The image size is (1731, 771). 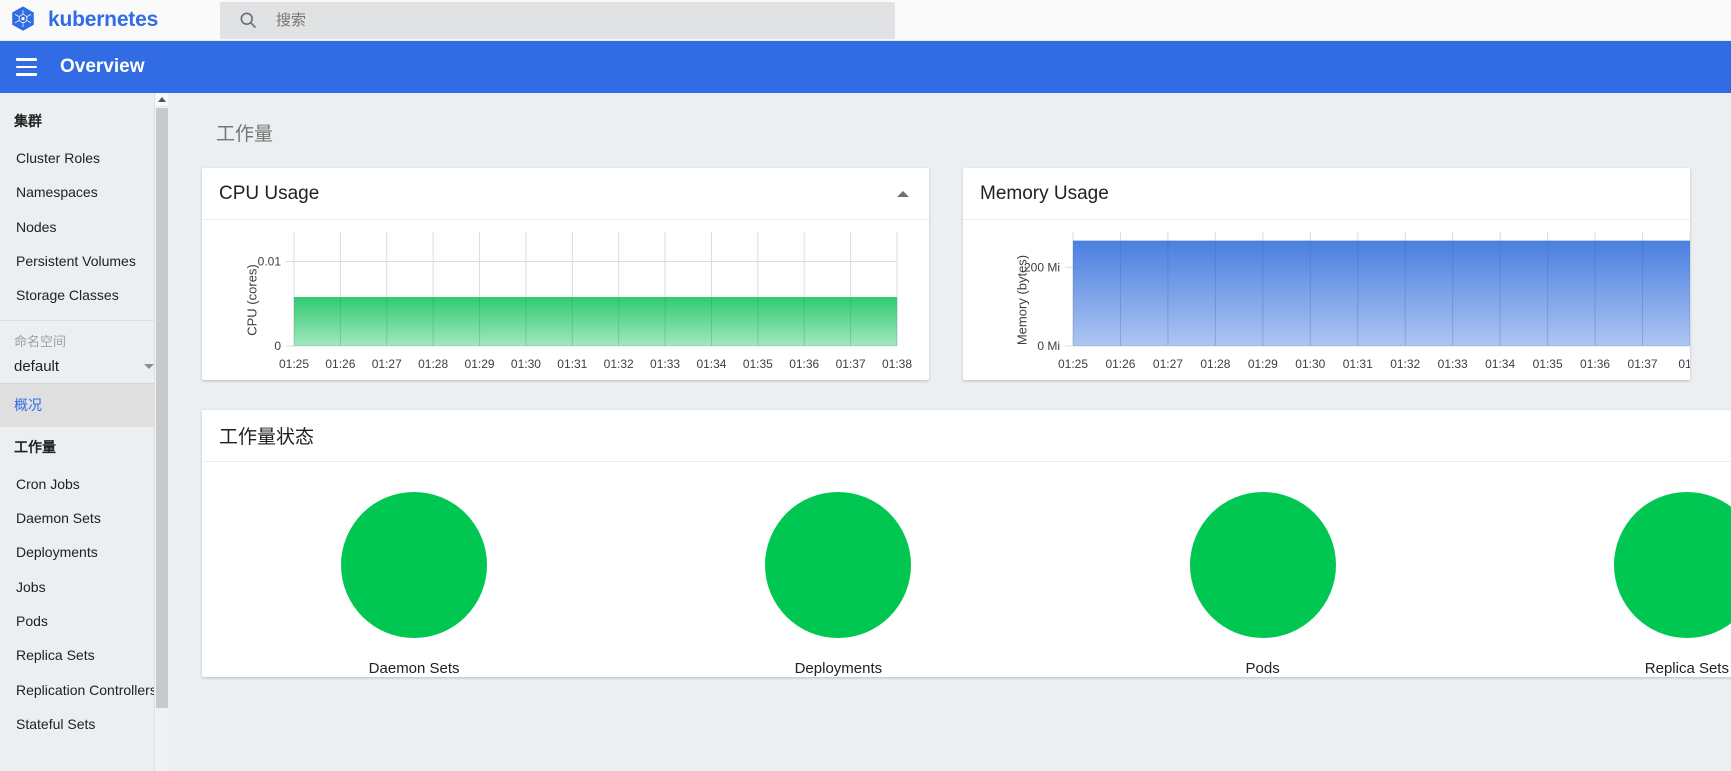 I want to click on sidebar-item-deployments: Deployments, so click(x=84, y=552).